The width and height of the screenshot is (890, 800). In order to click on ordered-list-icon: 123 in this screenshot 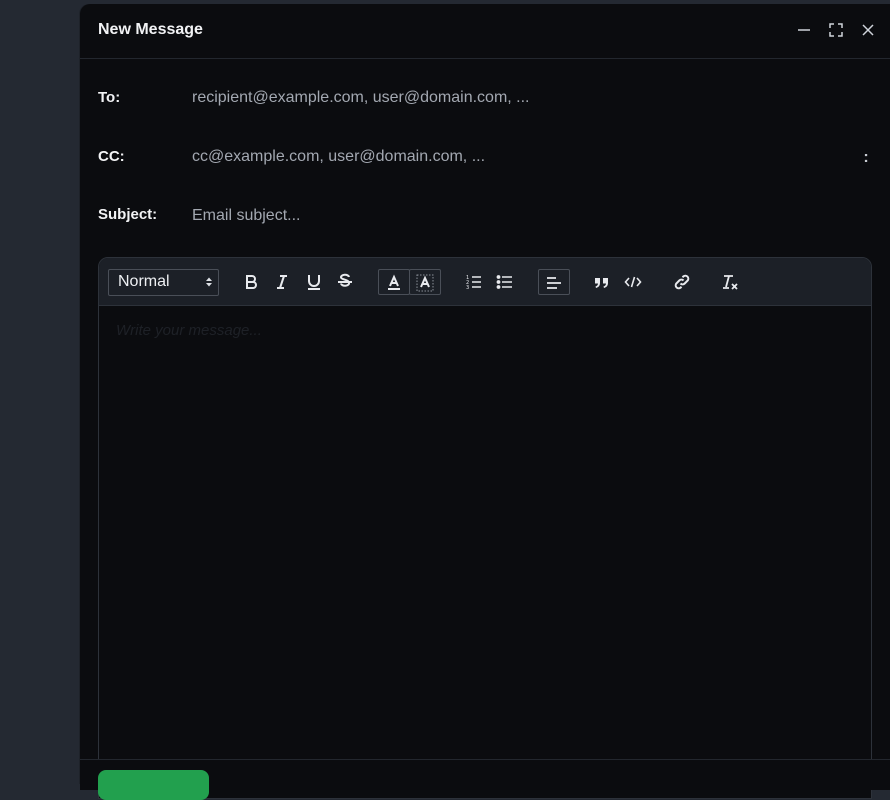, I will do `click(473, 283)`.